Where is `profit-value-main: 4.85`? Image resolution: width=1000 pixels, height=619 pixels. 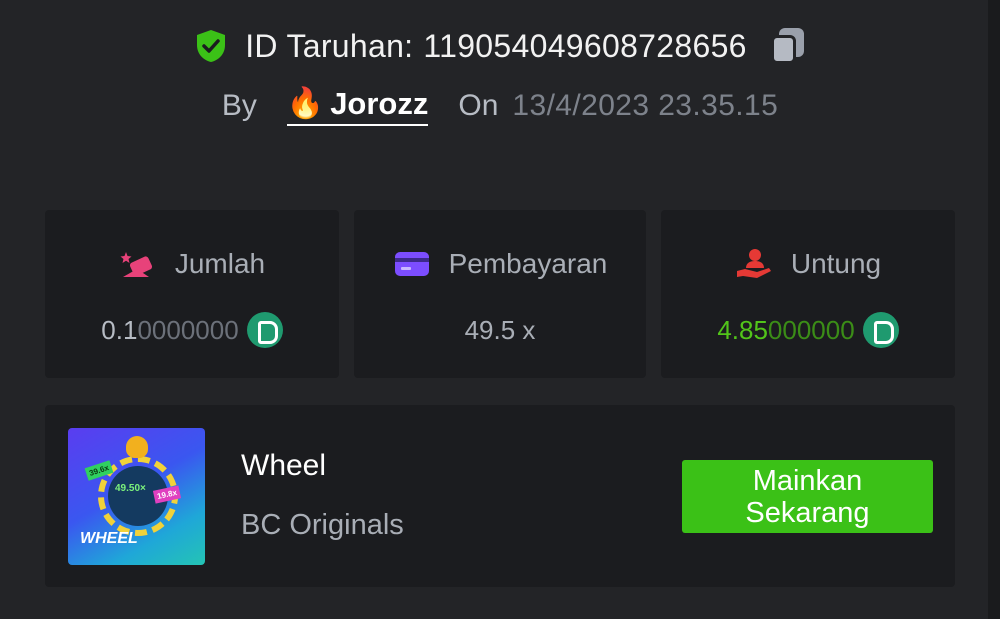
profit-value-main: 4.85 is located at coordinates (742, 329).